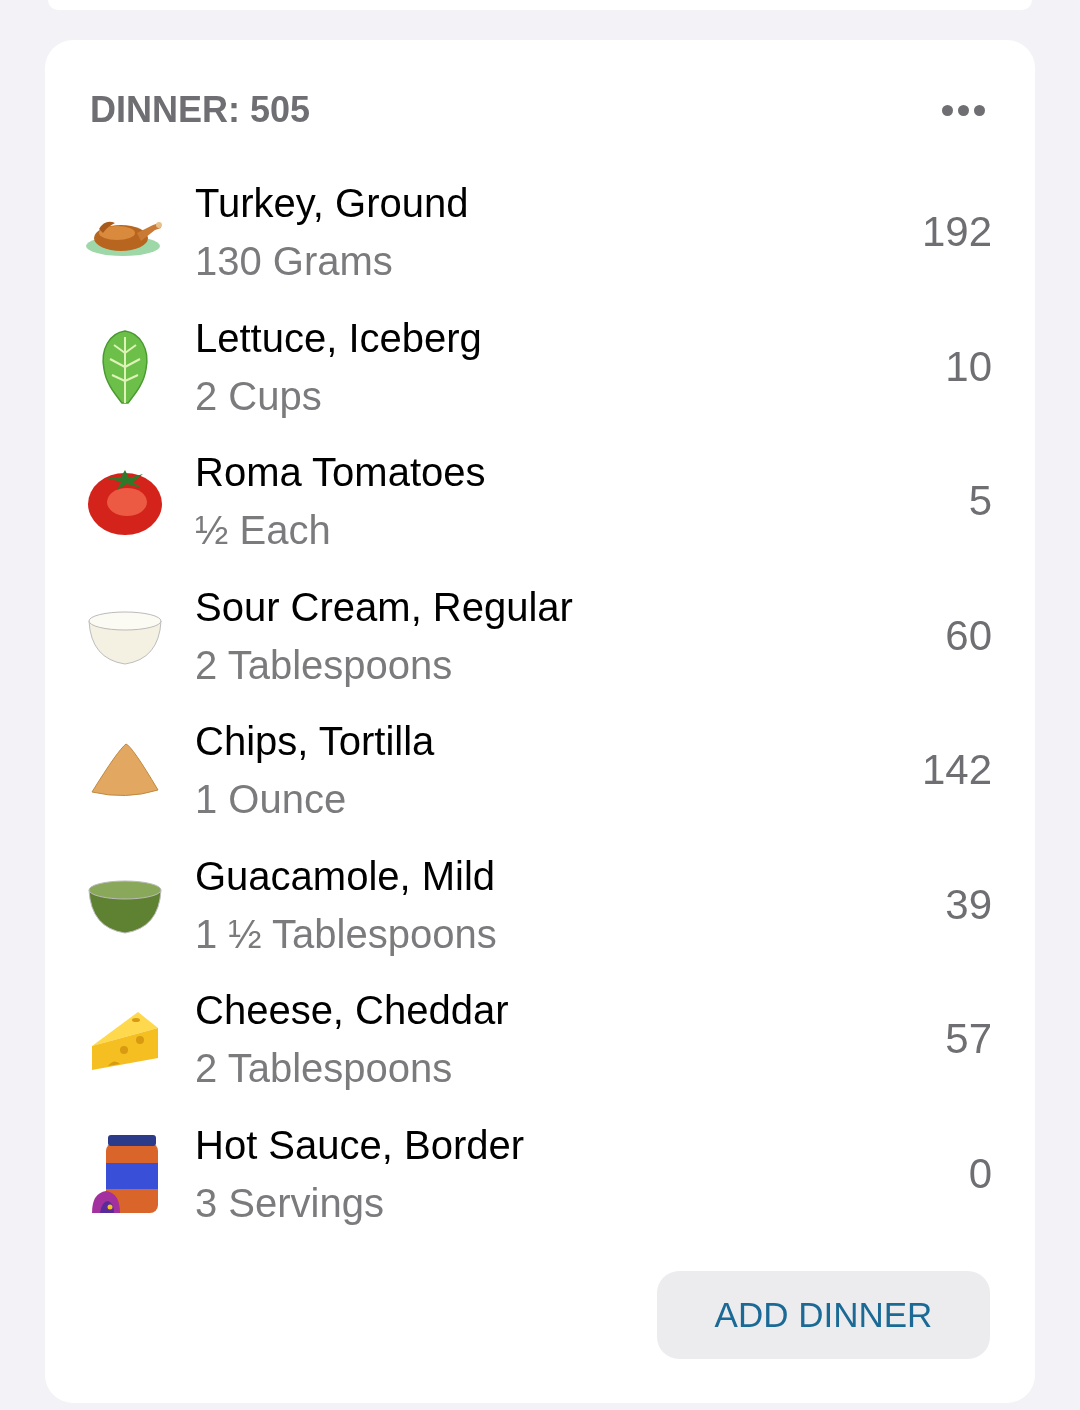 Image resolution: width=1080 pixels, height=1410 pixels. Describe the element at coordinates (963, 110) in the screenshot. I see `more-icon` at that location.